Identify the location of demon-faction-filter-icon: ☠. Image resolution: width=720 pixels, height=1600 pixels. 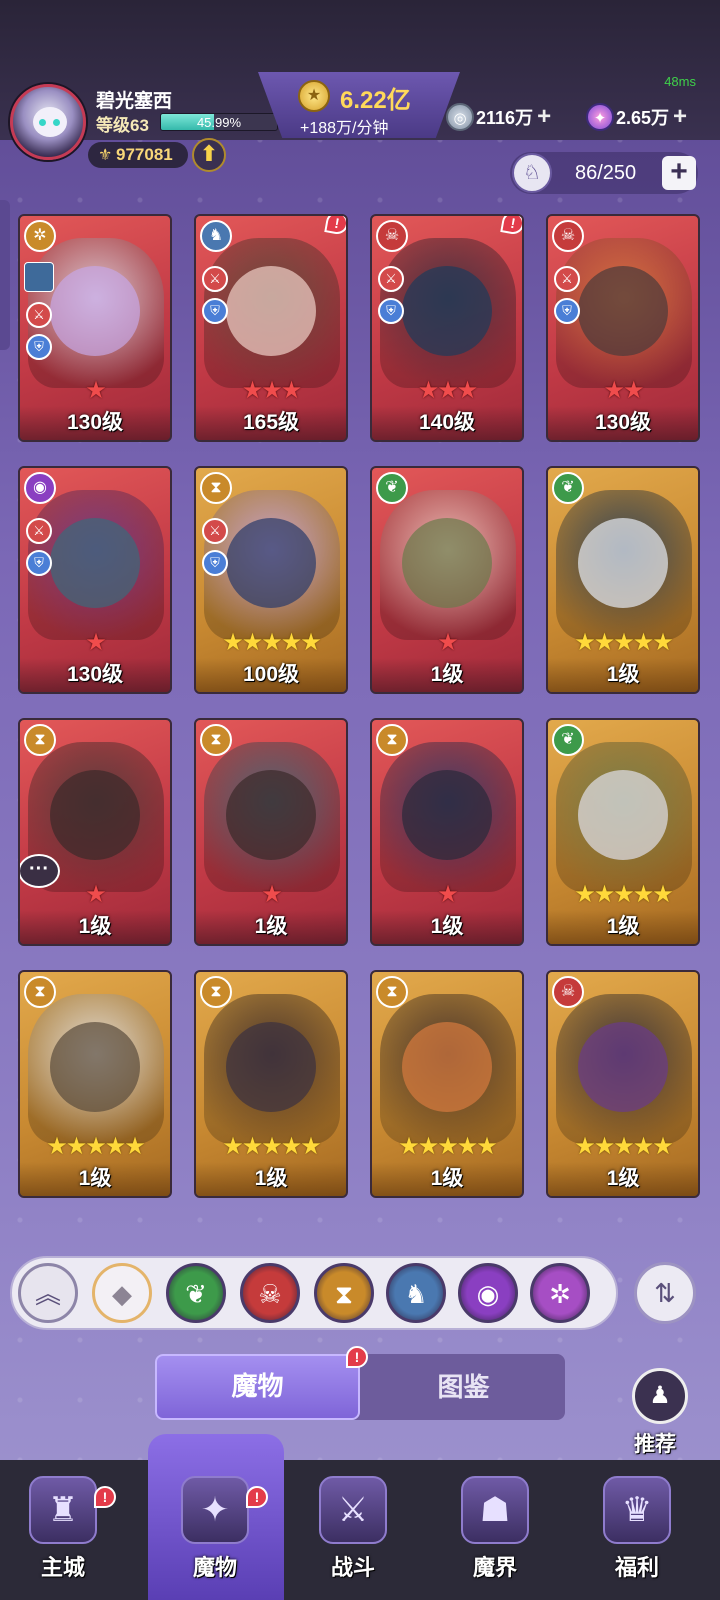
(270, 1293).